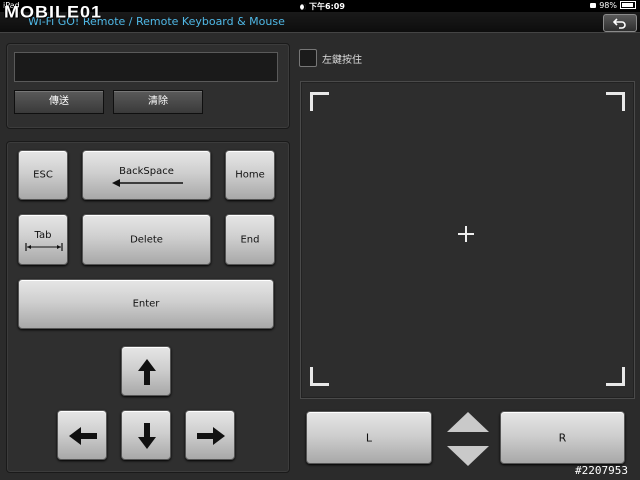 The width and height of the screenshot is (640, 480). I want to click on back-button, so click(620, 23).